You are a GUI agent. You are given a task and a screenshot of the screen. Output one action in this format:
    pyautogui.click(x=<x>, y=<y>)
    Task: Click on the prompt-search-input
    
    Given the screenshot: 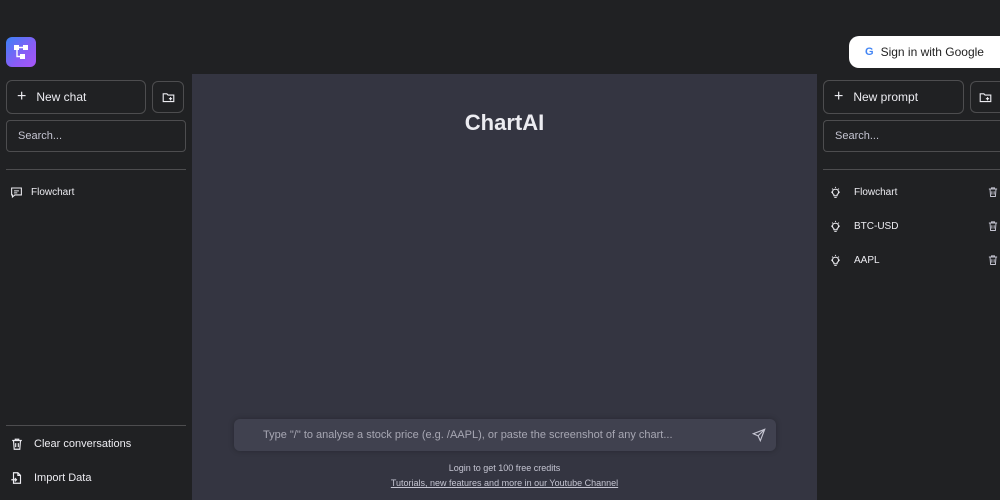 What is the action you would take?
    pyautogui.click(x=911, y=136)
    